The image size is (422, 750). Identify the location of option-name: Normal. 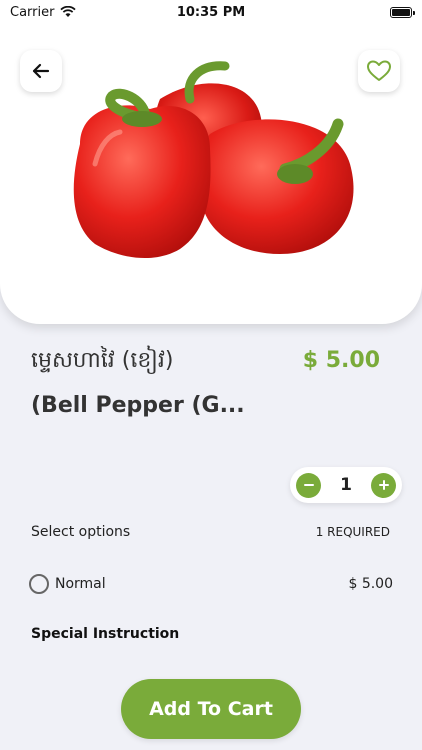
(80, 584).